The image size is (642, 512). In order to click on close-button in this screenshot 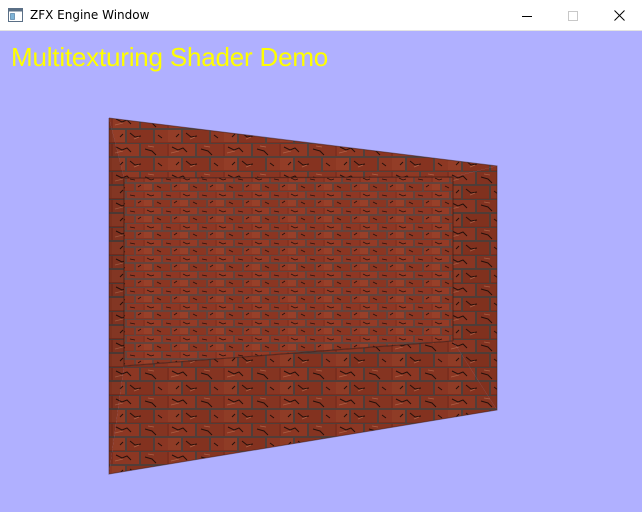, I will do `click(619, 15)`.